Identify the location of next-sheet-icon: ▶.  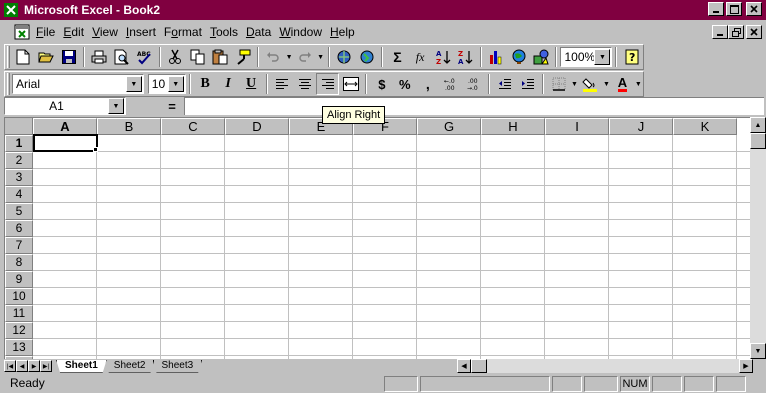
(34, 366).